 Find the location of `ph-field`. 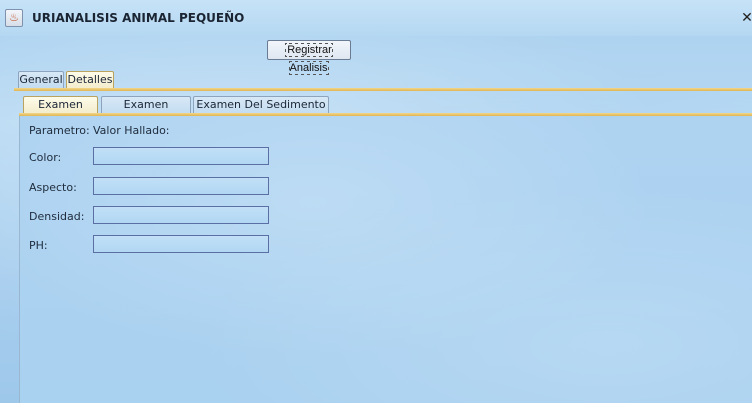

ph-field is located at coordinates (181, 244).